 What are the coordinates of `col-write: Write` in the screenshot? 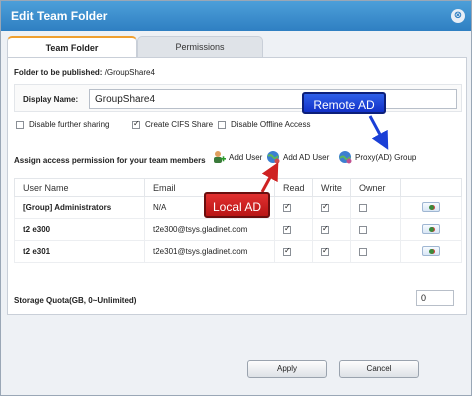 It's located at (331, 187).